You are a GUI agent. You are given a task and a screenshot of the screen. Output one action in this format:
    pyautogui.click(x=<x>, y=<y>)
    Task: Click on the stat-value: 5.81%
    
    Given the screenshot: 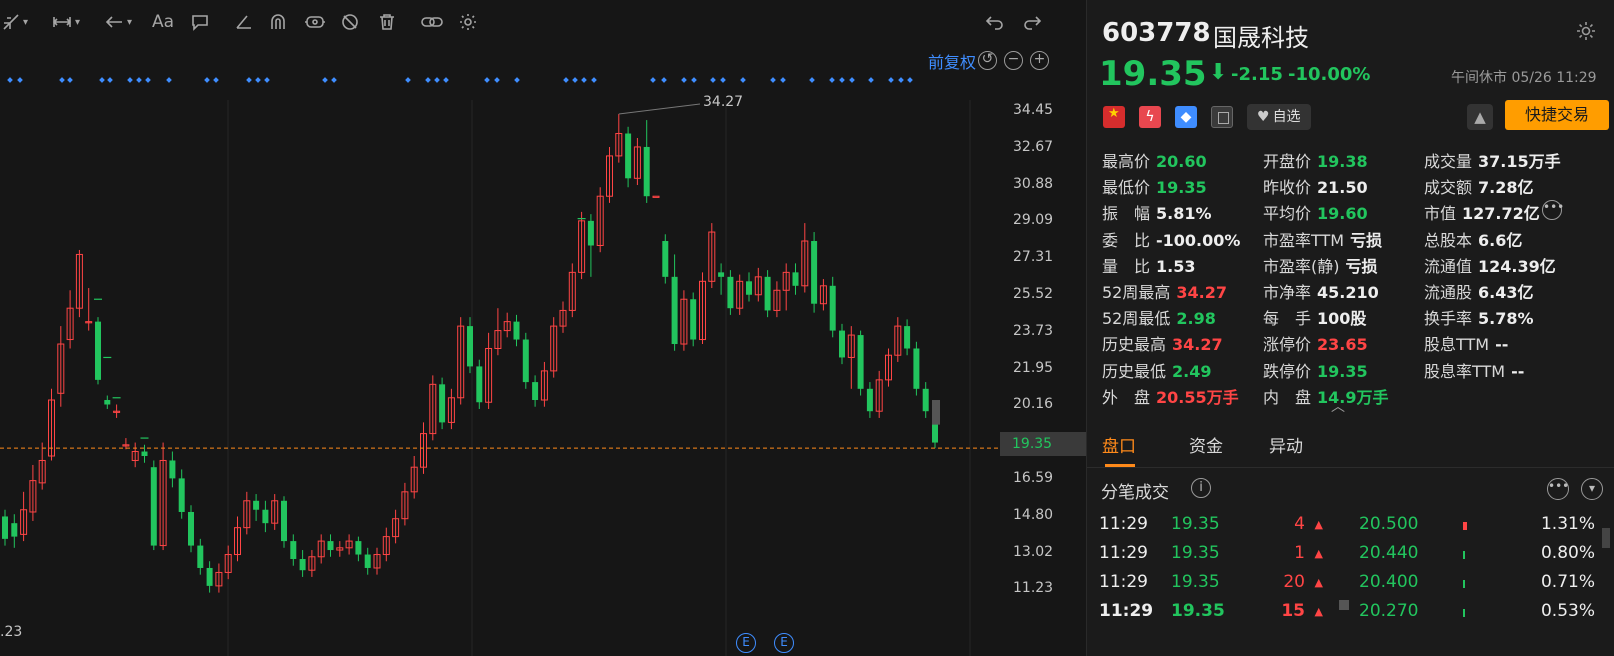 What is the action you would take?
    pyautogui.click(x=1184, y=214)
    